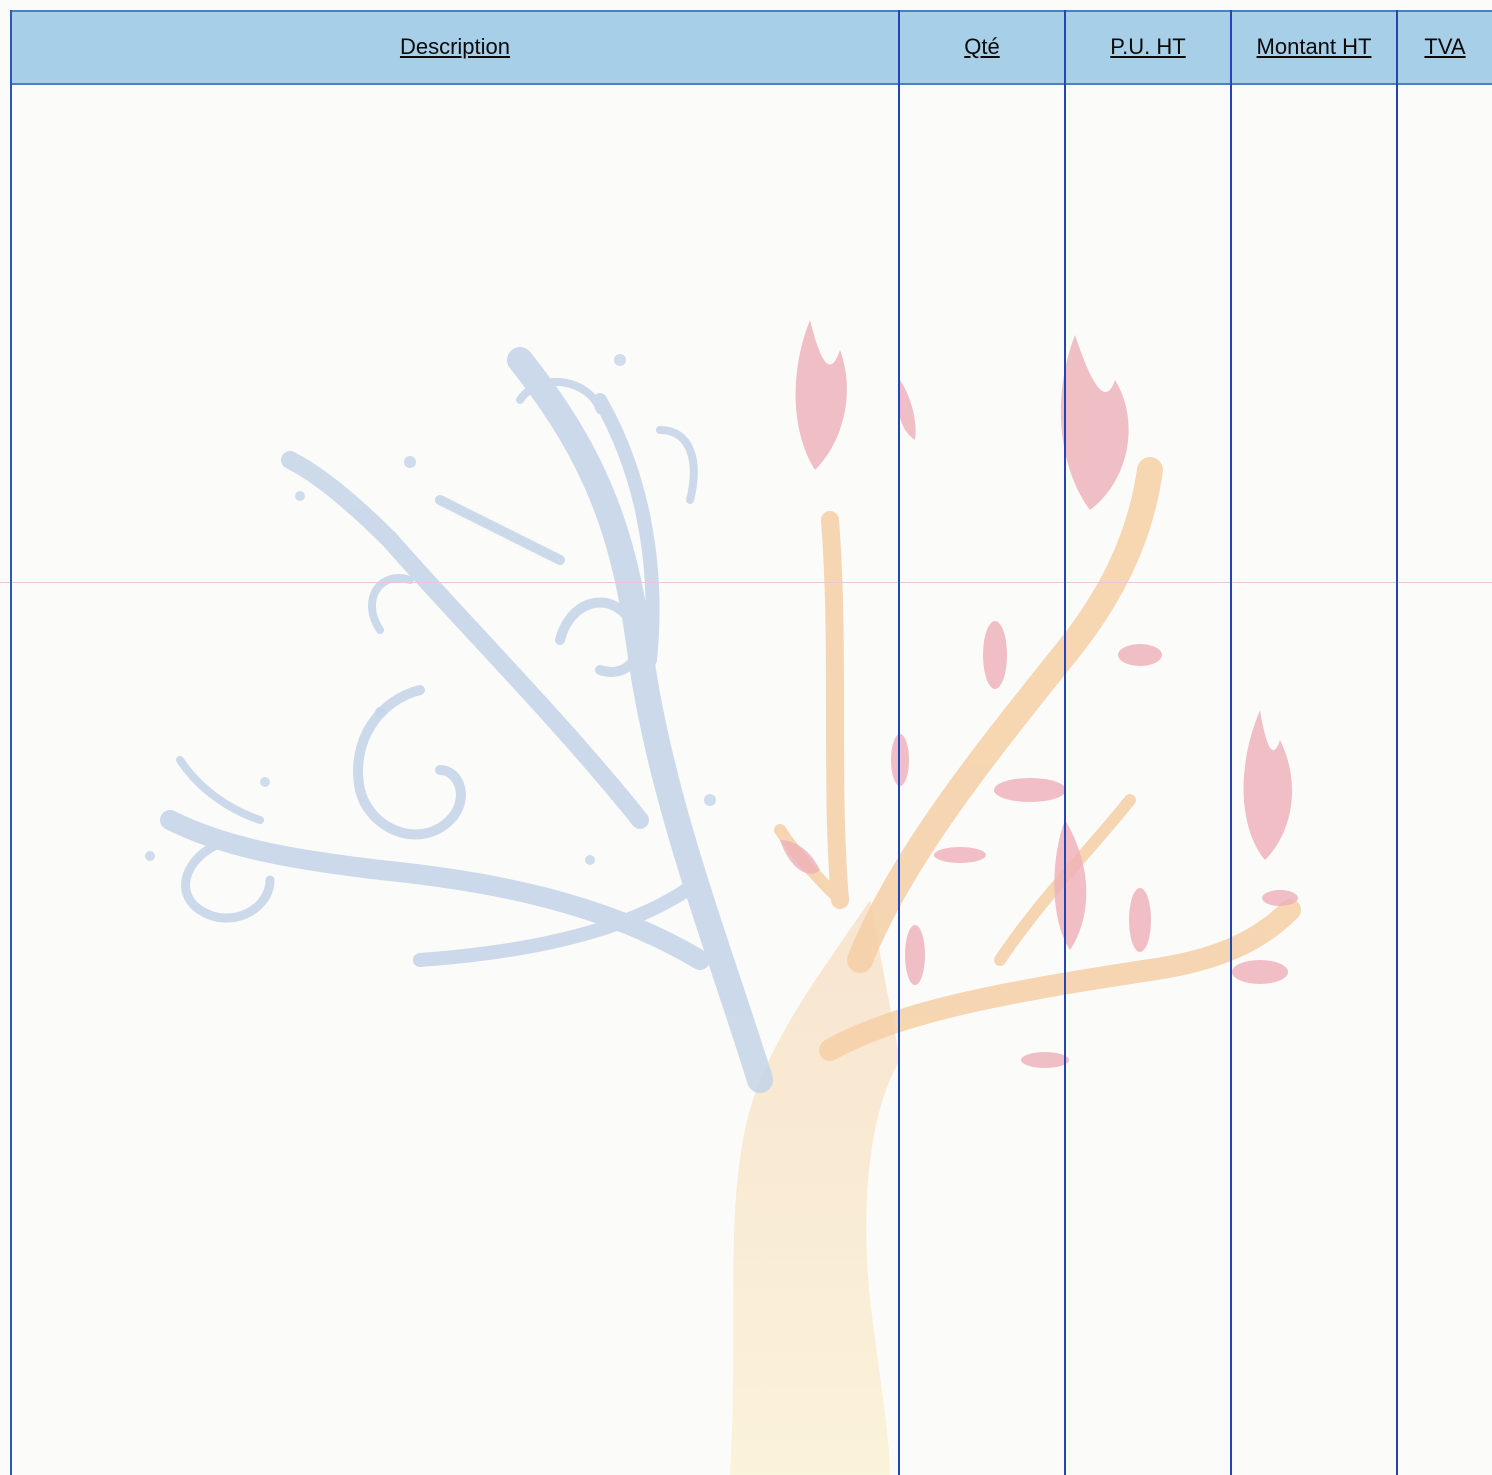  Describe the element at coordinates (455, 46) in the screenshot. I see `column-header-description: Description` at that location.